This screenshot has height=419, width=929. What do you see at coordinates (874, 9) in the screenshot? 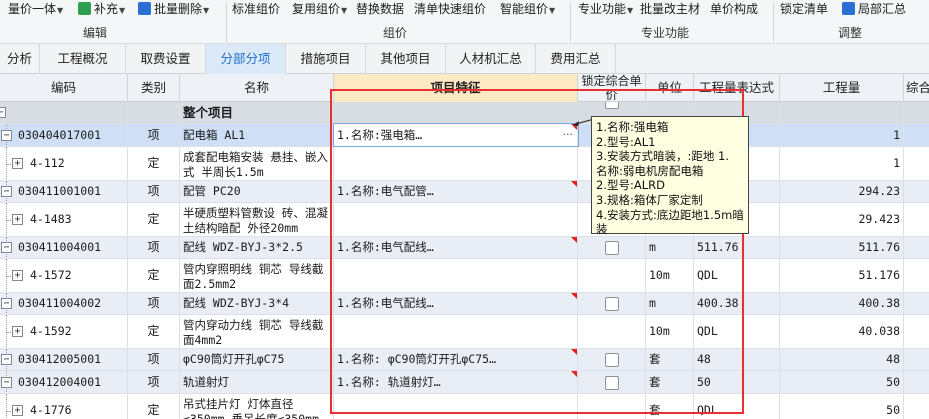
I see `ribbon-btn-partial-summary: 局部汇总` at bounding box center [874, 9].